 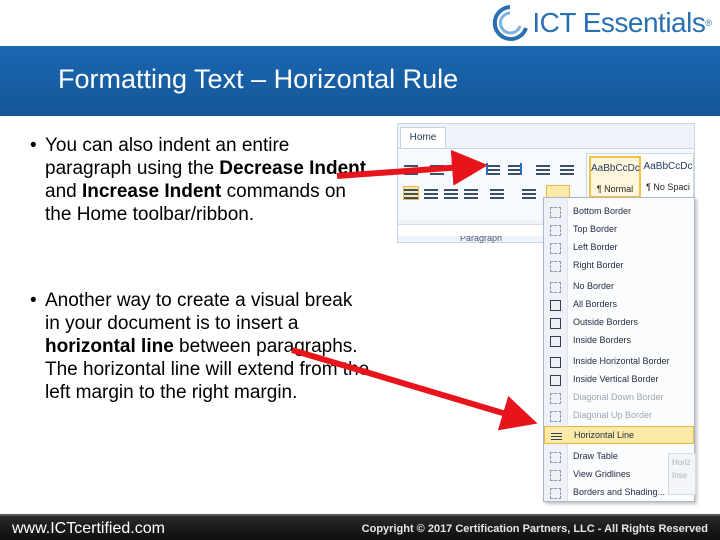 I want to click on right-border-icon, so click(x=555, y=266).